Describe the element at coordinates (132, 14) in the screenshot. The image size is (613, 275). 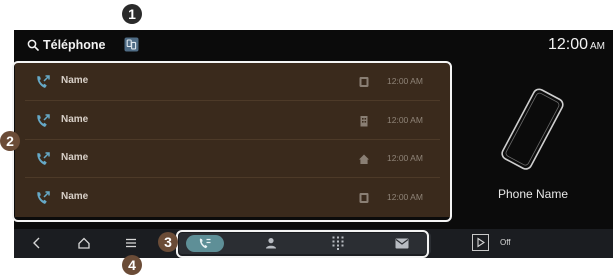
I see `callout-1: 1` at that location.